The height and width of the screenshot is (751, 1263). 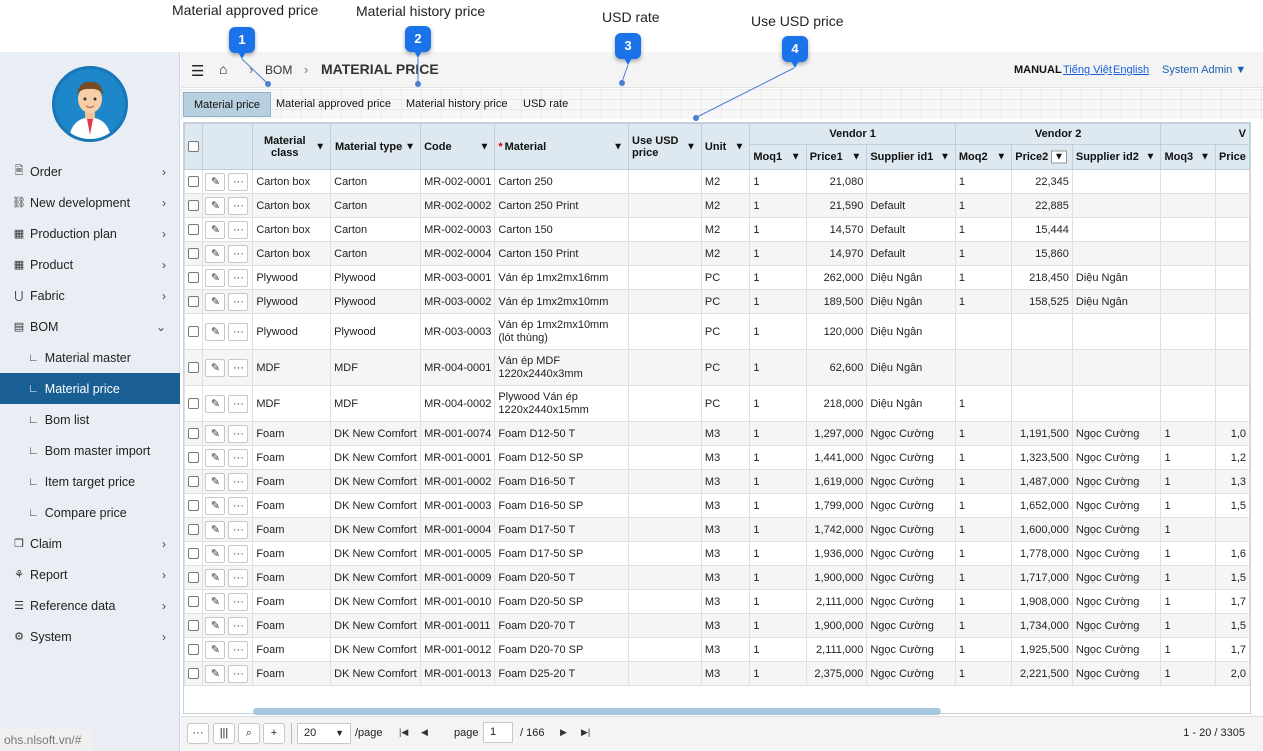 I want to click on sidebar-subitem-item-target-price: ∟ Item target price, so click(x=90, y=481).